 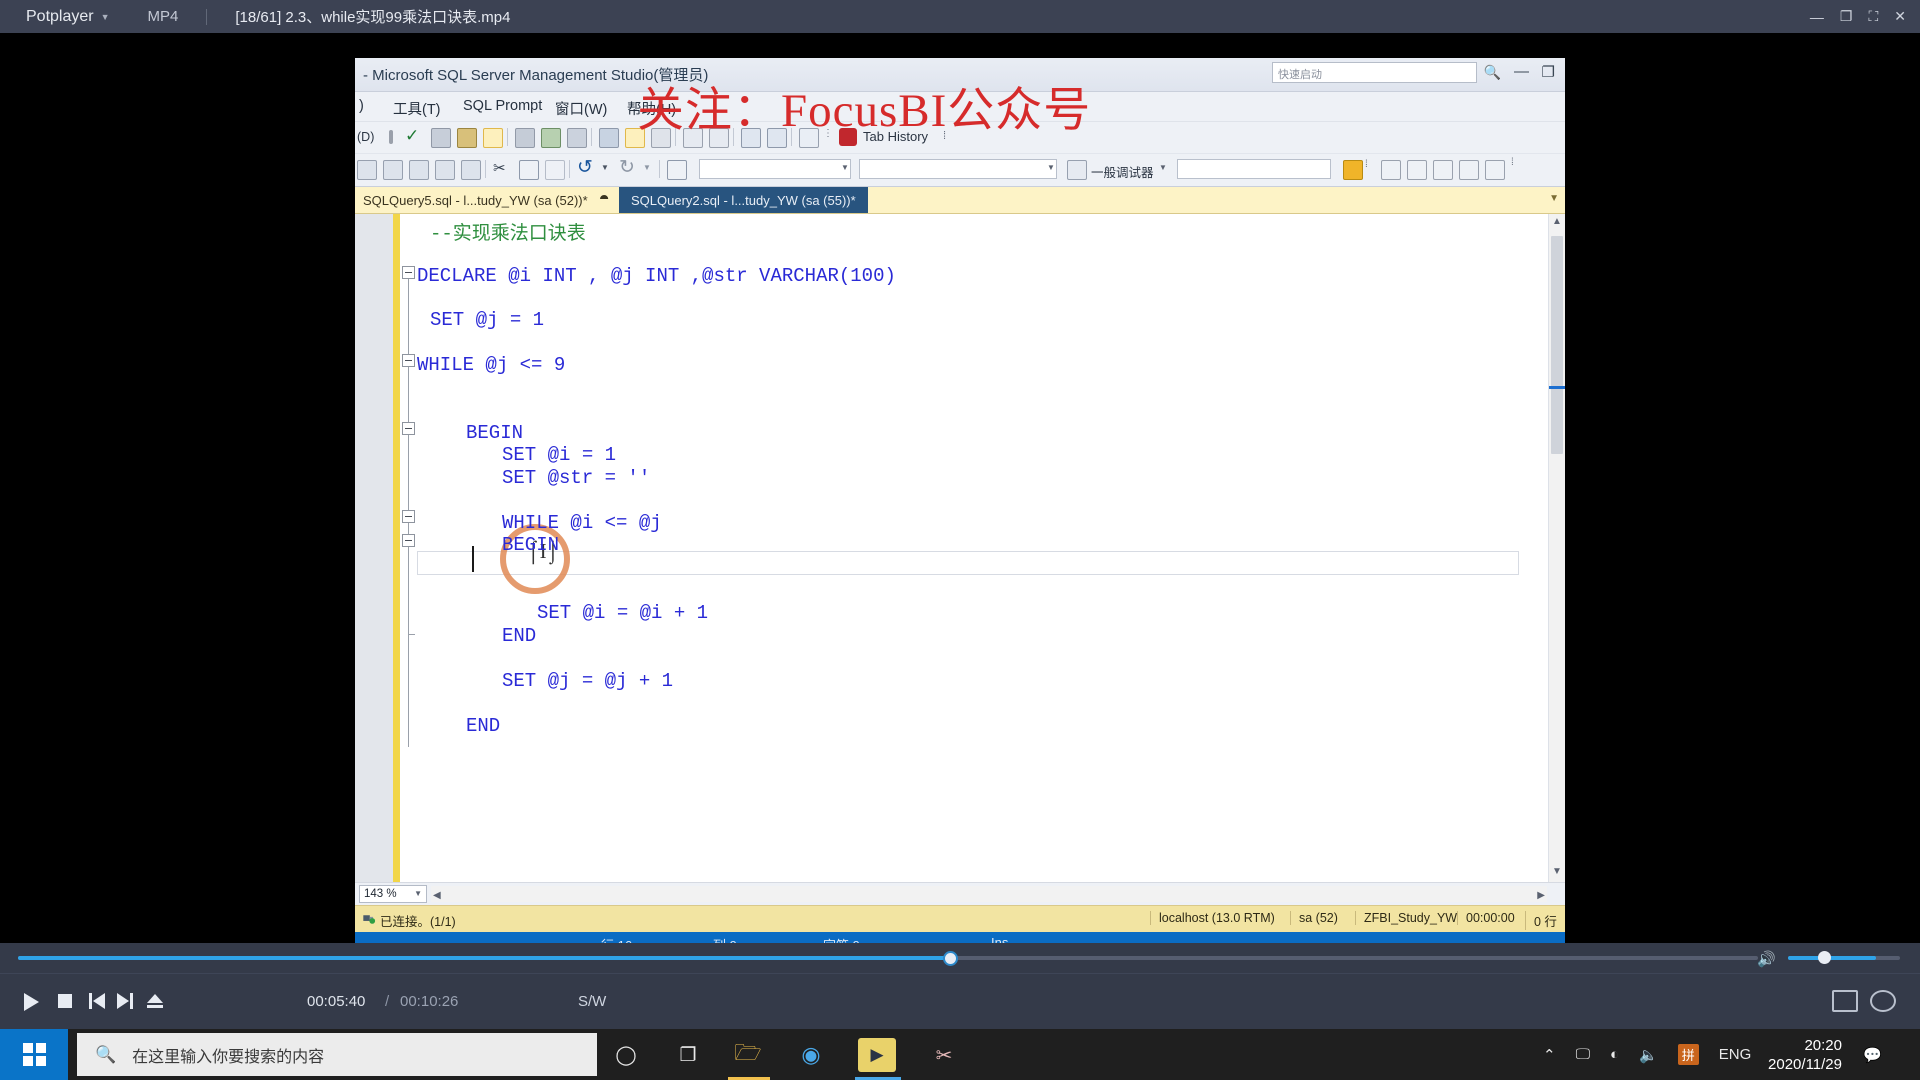 I want to click on snipping-tool-icon: ✂, so click(x=944, y=1055).